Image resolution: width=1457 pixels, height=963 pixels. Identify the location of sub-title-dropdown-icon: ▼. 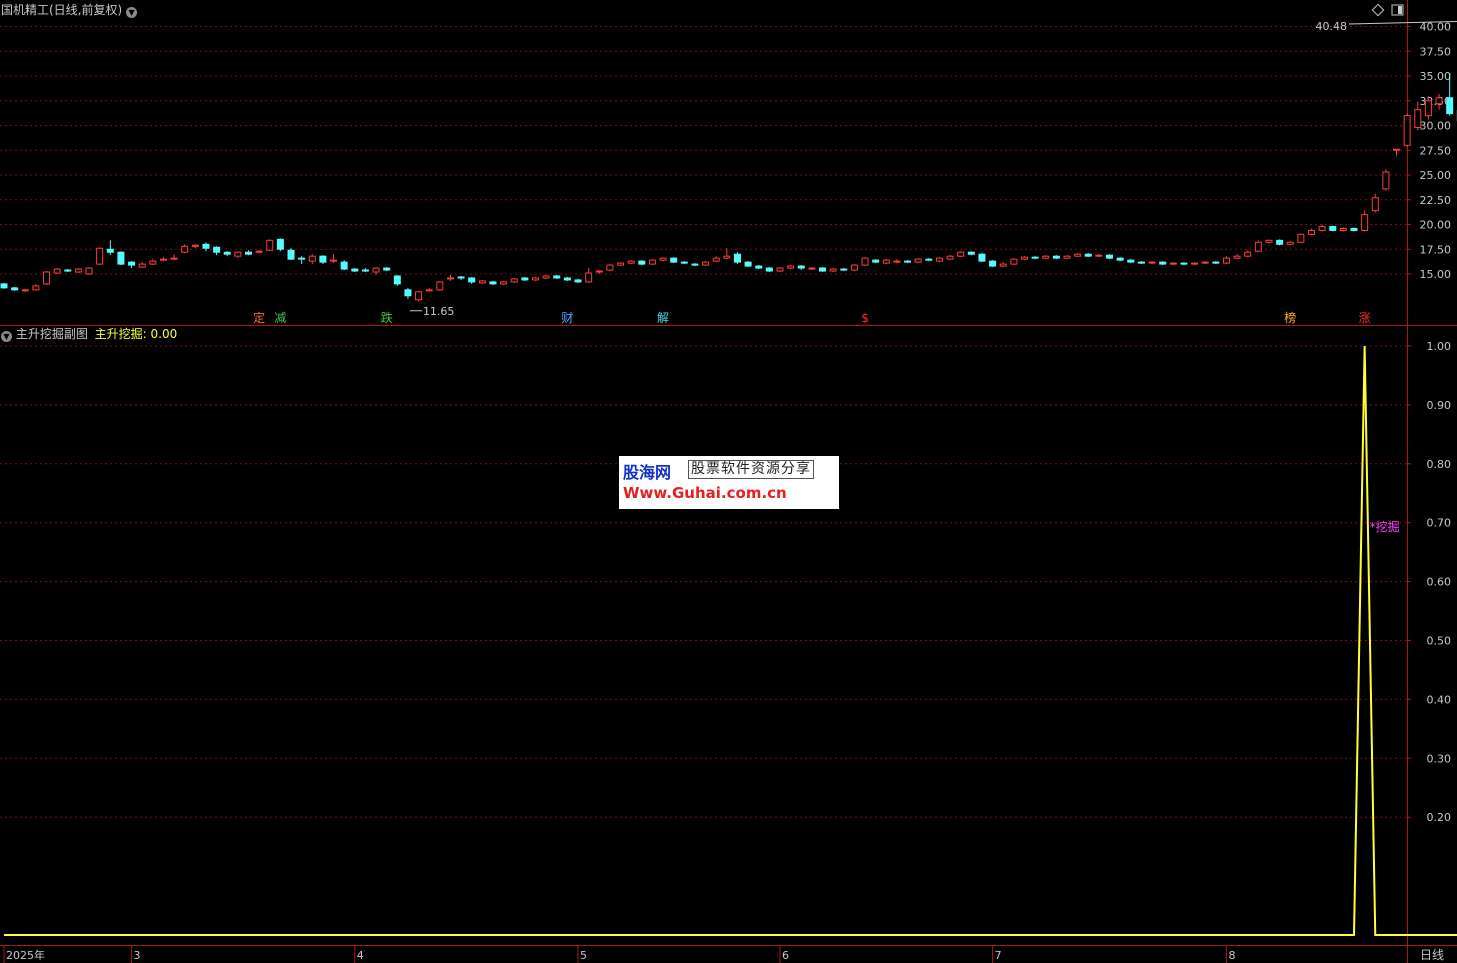
(6, 336).